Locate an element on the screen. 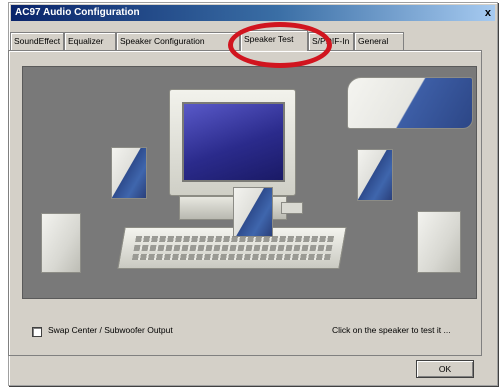  front-left-speaker is located at coordinates (129, 173).